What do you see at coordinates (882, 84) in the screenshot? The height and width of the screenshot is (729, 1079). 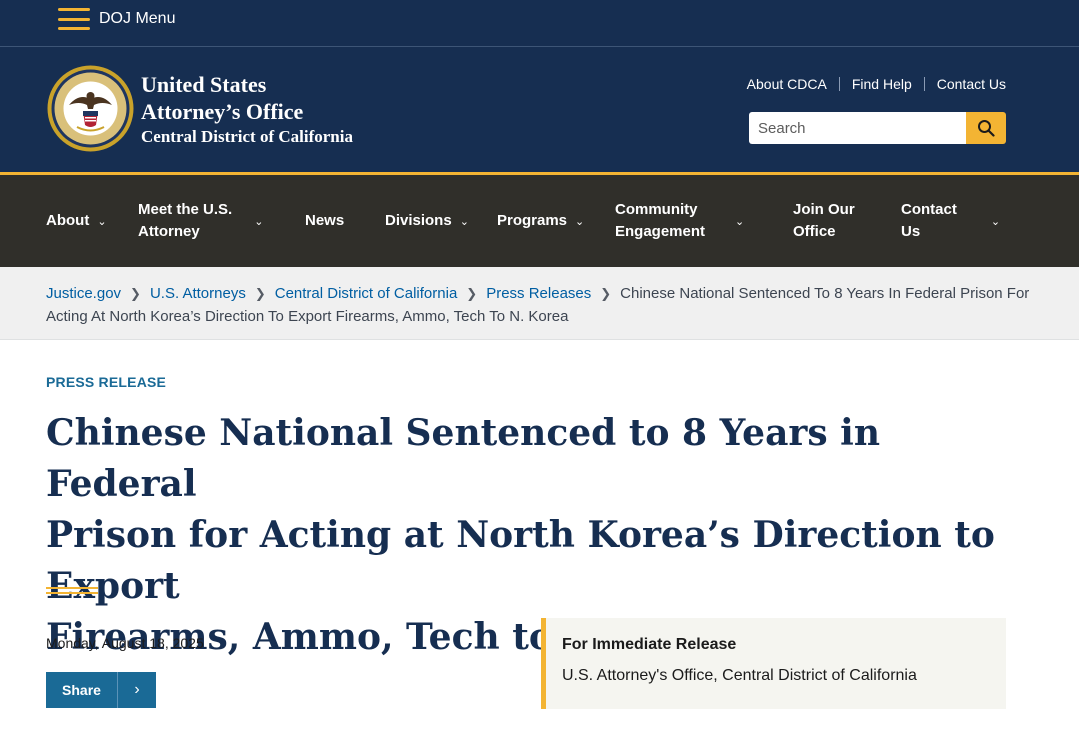 I see `utility-link-find-help: Find Help` at bounding box center [882, 84].